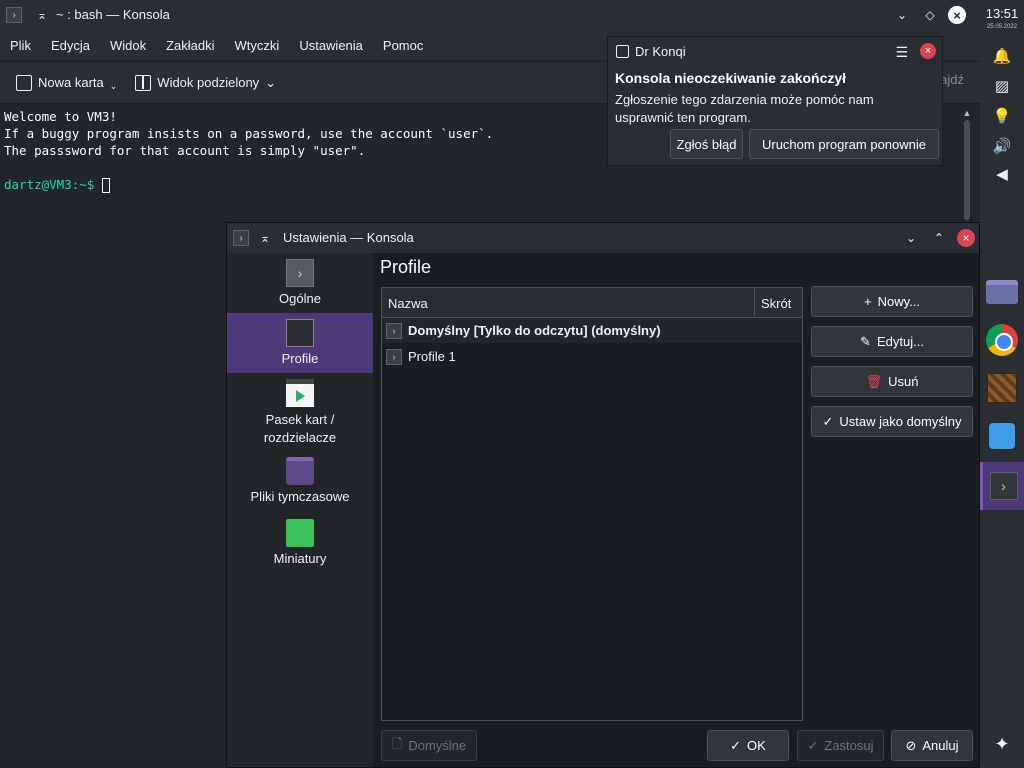 The height and width of the screenshot is (768, 1024). I want to click on chrome-icon, so click(1002, 340).